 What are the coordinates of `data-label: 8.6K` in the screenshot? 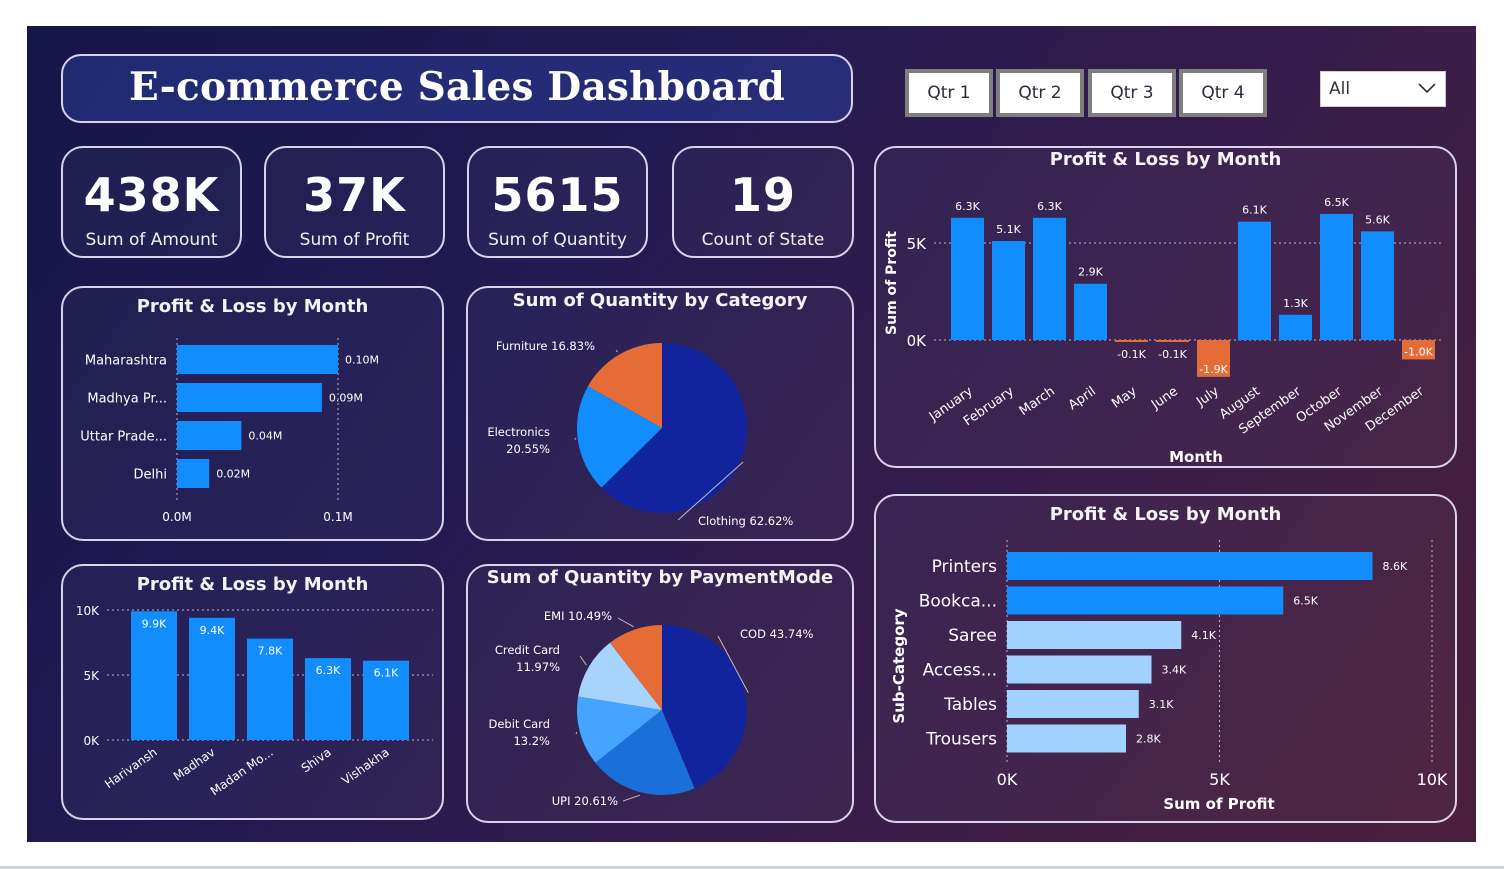 It's located at (1395, 566).